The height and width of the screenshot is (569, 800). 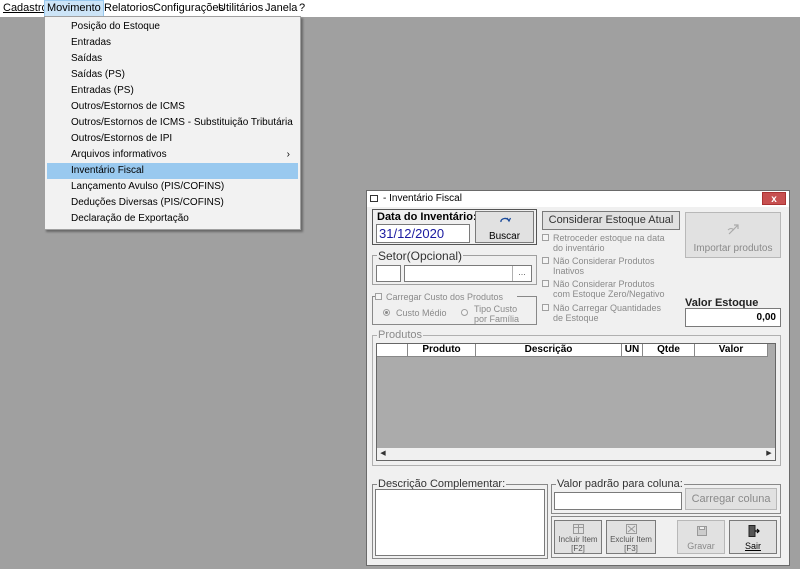 What do you see at coordinates (392, 350) in the screenshot?
I see `grid-header-indicator` at bounding box center [392, 350].